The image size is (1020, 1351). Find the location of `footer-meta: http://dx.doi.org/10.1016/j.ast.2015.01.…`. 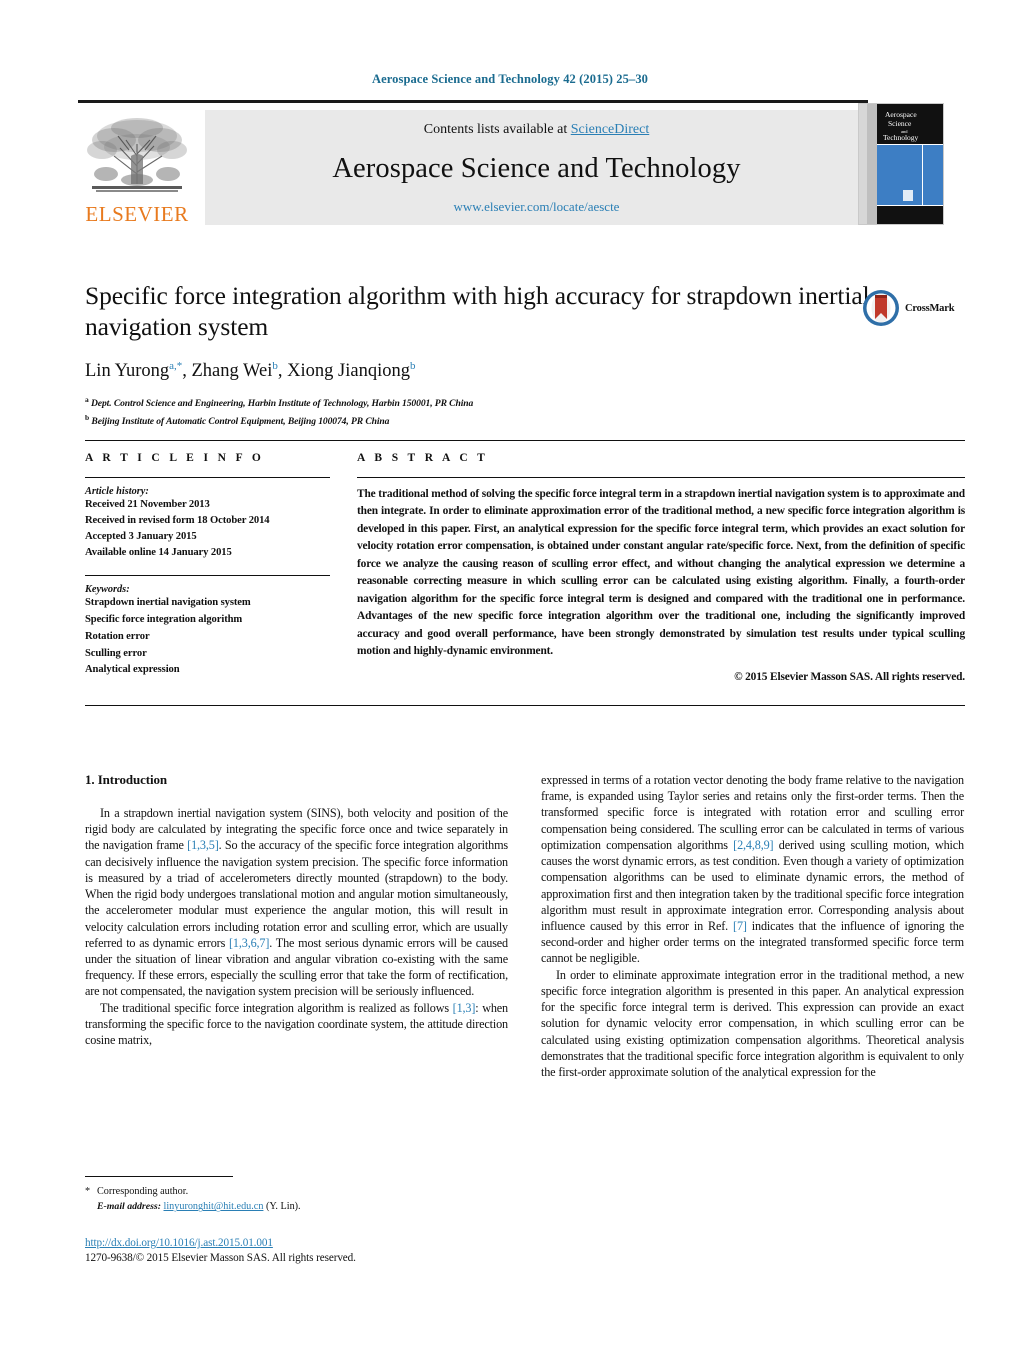

footer-meta: http://dx.doi.org/10.1016/j.ast.2015.01.… is located at coordinates (335, 1248).